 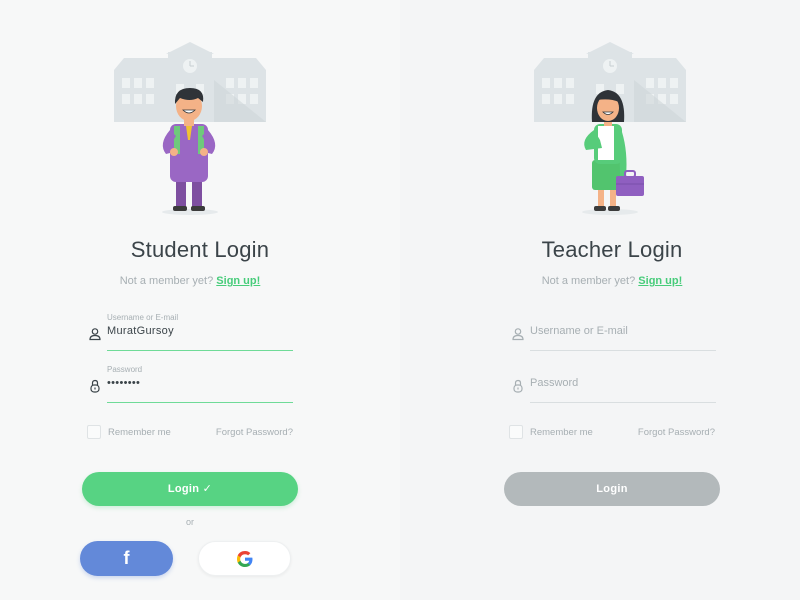 What do you see at coordinates (189, 522) in the screenshot?
I see `or-separator: or` at bounding box center [189, 522].